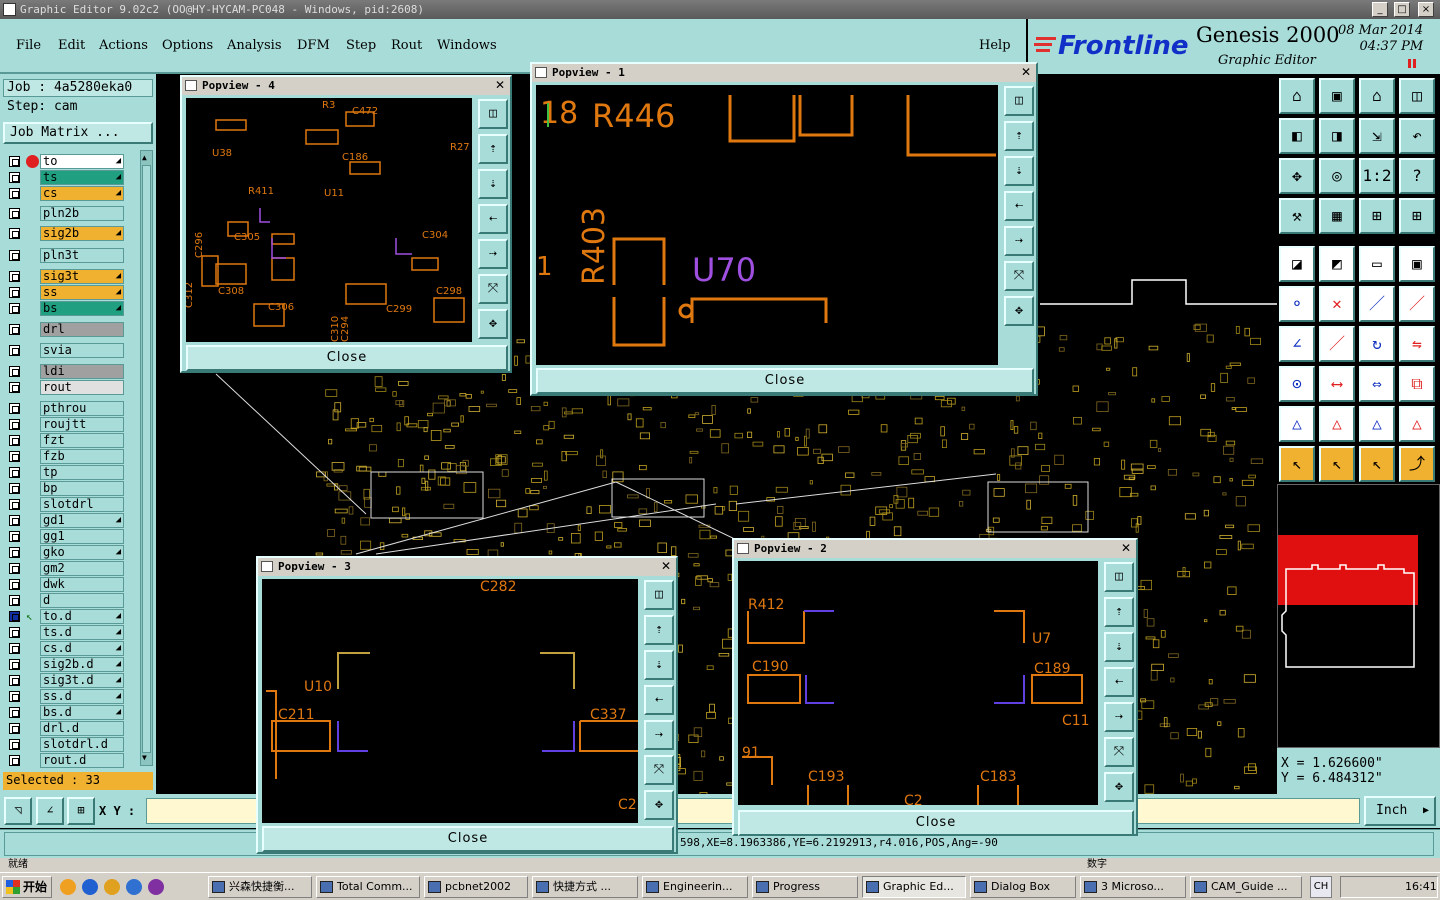 The image size is (1440, 900). Describe the element at coordinates (82, 371) in the screenshot. I see `layer-name: ldi` at that location.